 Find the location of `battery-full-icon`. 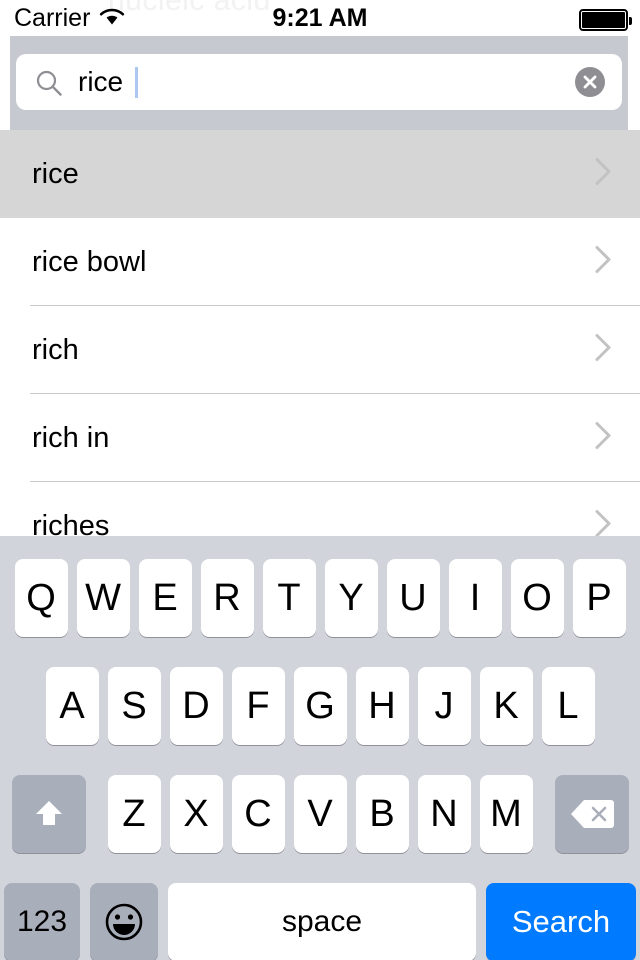

battery-full-icon is located at coordinates (605, 20).